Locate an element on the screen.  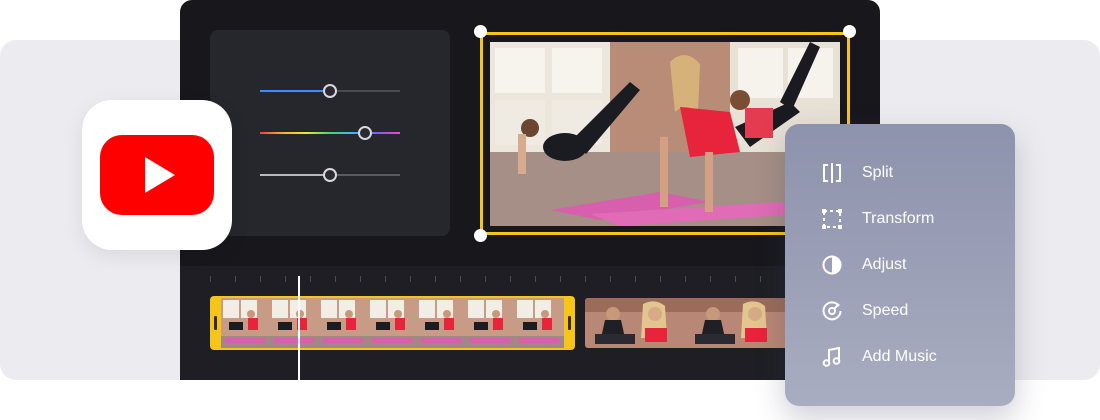
music-icon is located at coordinates (832, 357).